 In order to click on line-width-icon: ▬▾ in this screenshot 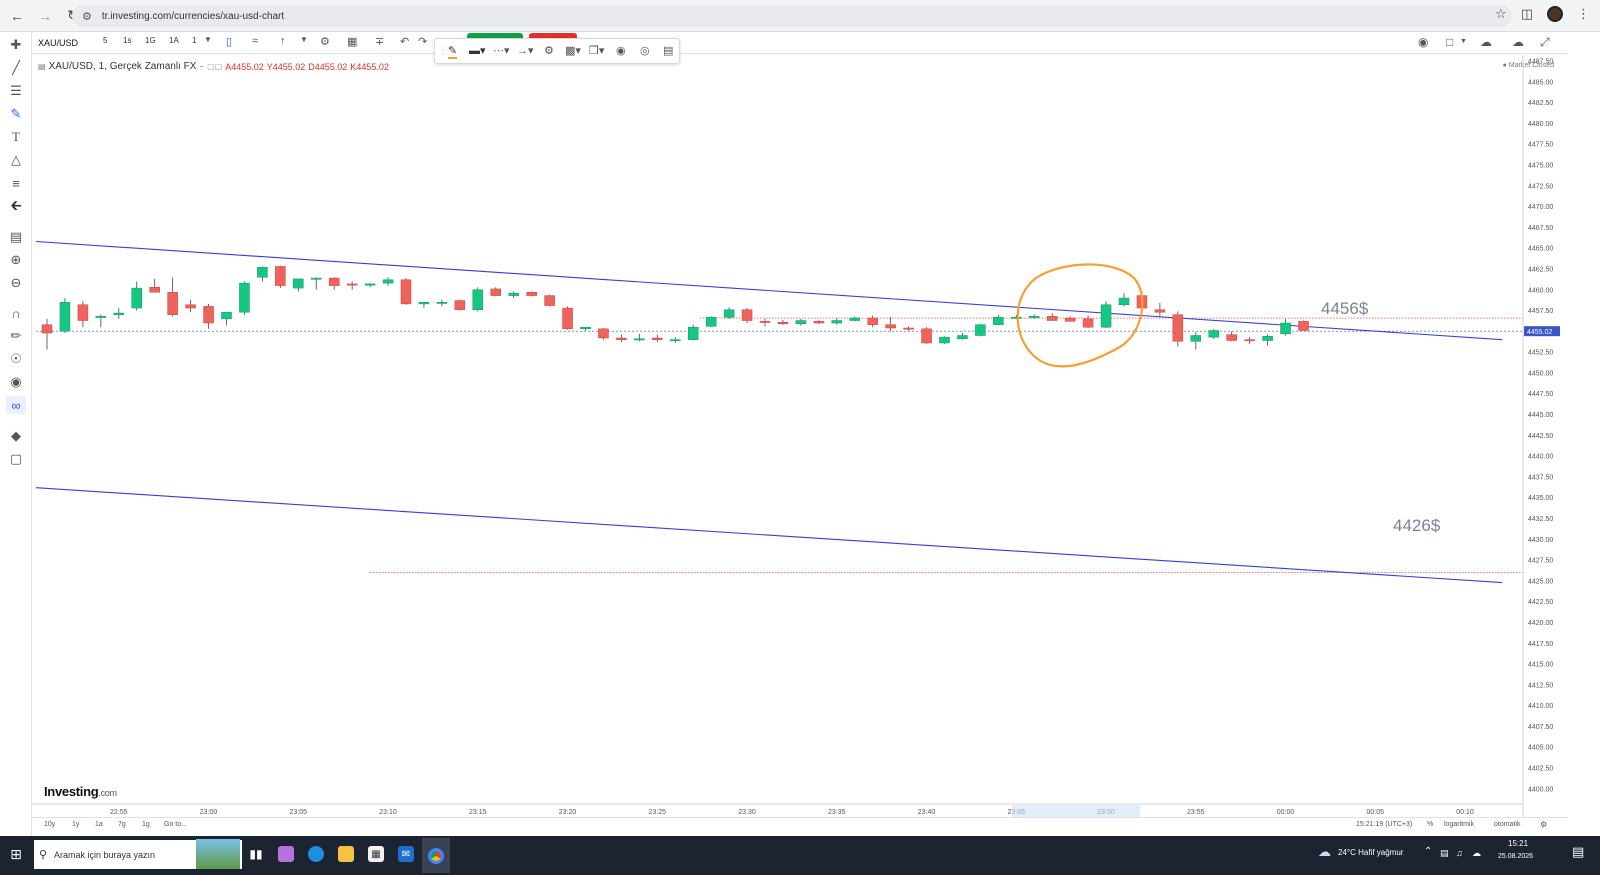, I will do `click(477, 50)`.